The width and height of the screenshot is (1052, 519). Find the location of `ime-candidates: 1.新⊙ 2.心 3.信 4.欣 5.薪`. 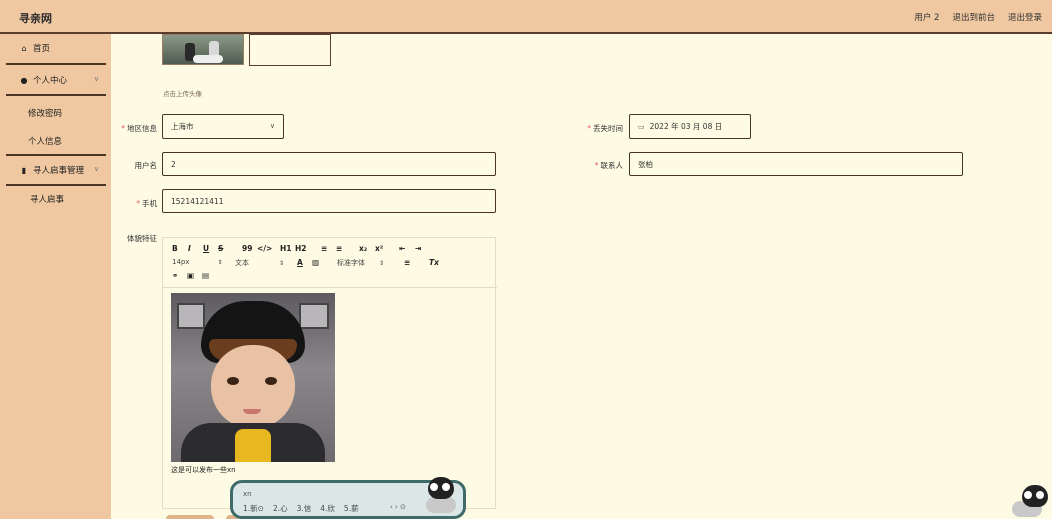

ime-candidates: 1.新⊙ 2.心 3.信 4.欣 5.薪 is located at coordinates (301, 508).